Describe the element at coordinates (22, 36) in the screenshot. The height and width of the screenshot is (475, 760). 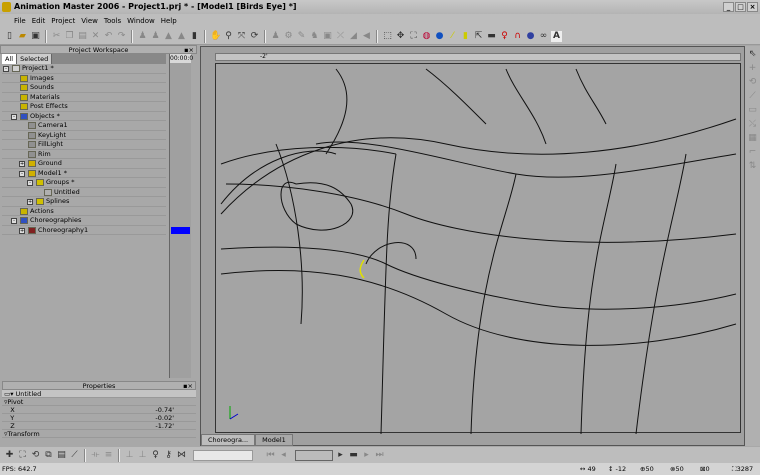
I see `open-icon: ▰` at that location.